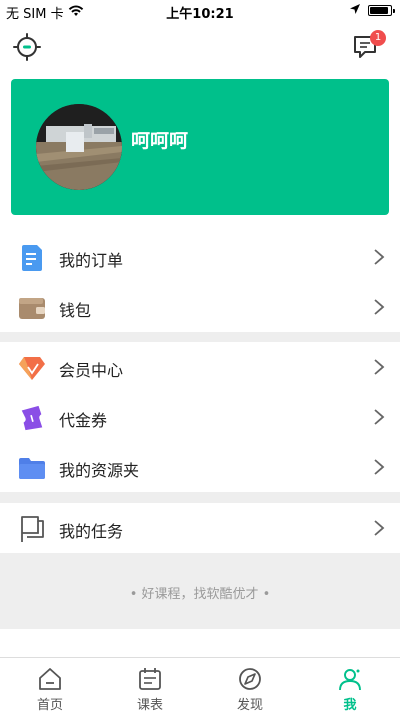 This screenshot has width=400, height=711. I want to click on tab-bar: 首页 课表 发现 我, so click(200, 684).